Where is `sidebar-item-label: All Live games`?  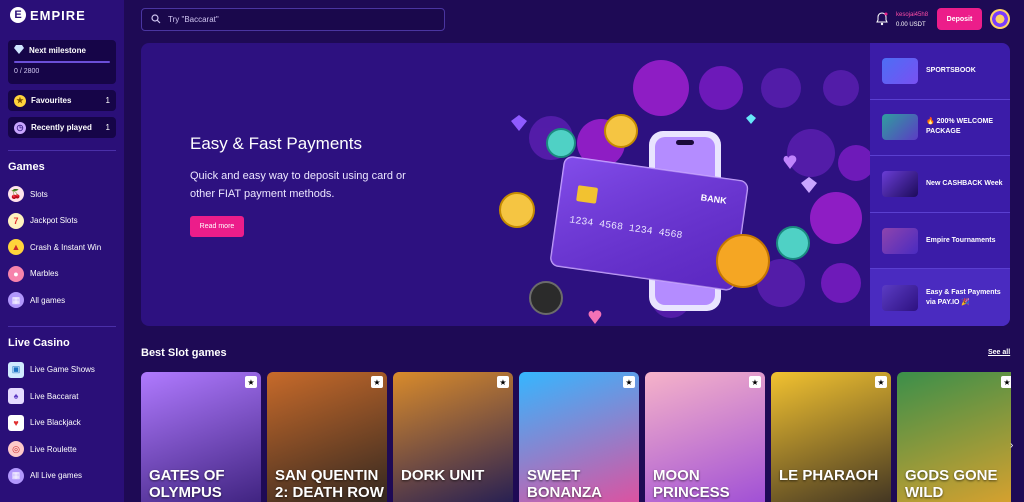 sidebar-item-label: All Live games is located at coordinates (56, 476).